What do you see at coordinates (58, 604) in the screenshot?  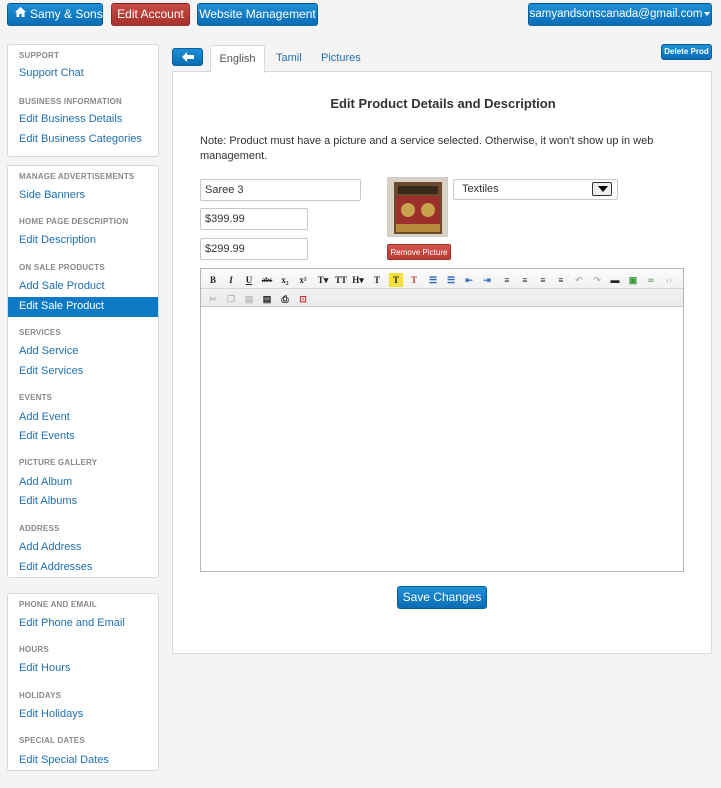 I see `sidebar-heading-phone-and-email: PHONE AND EMAIL` at bounding box center [58, 604].